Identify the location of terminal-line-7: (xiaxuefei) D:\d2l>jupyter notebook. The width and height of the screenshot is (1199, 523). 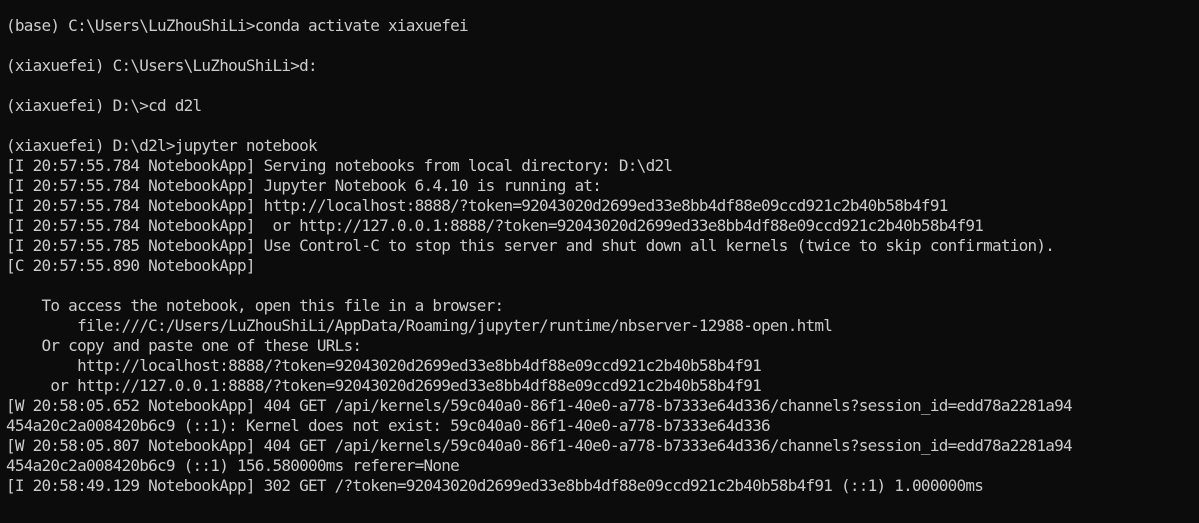
(162, 145).